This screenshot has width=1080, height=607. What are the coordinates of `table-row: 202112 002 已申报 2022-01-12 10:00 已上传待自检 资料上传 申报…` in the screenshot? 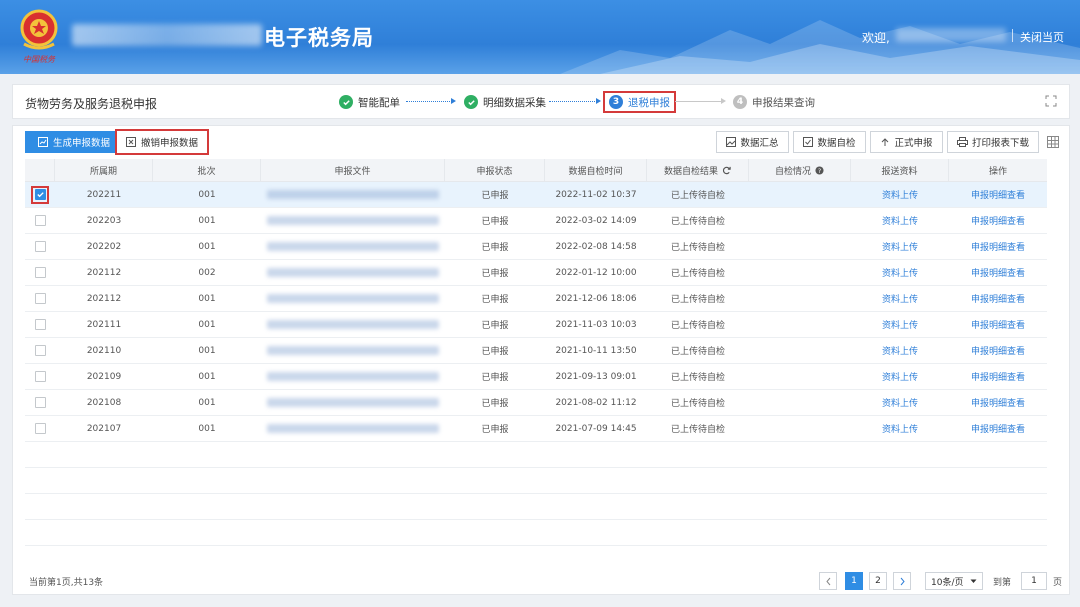 It's located at (536, 273).